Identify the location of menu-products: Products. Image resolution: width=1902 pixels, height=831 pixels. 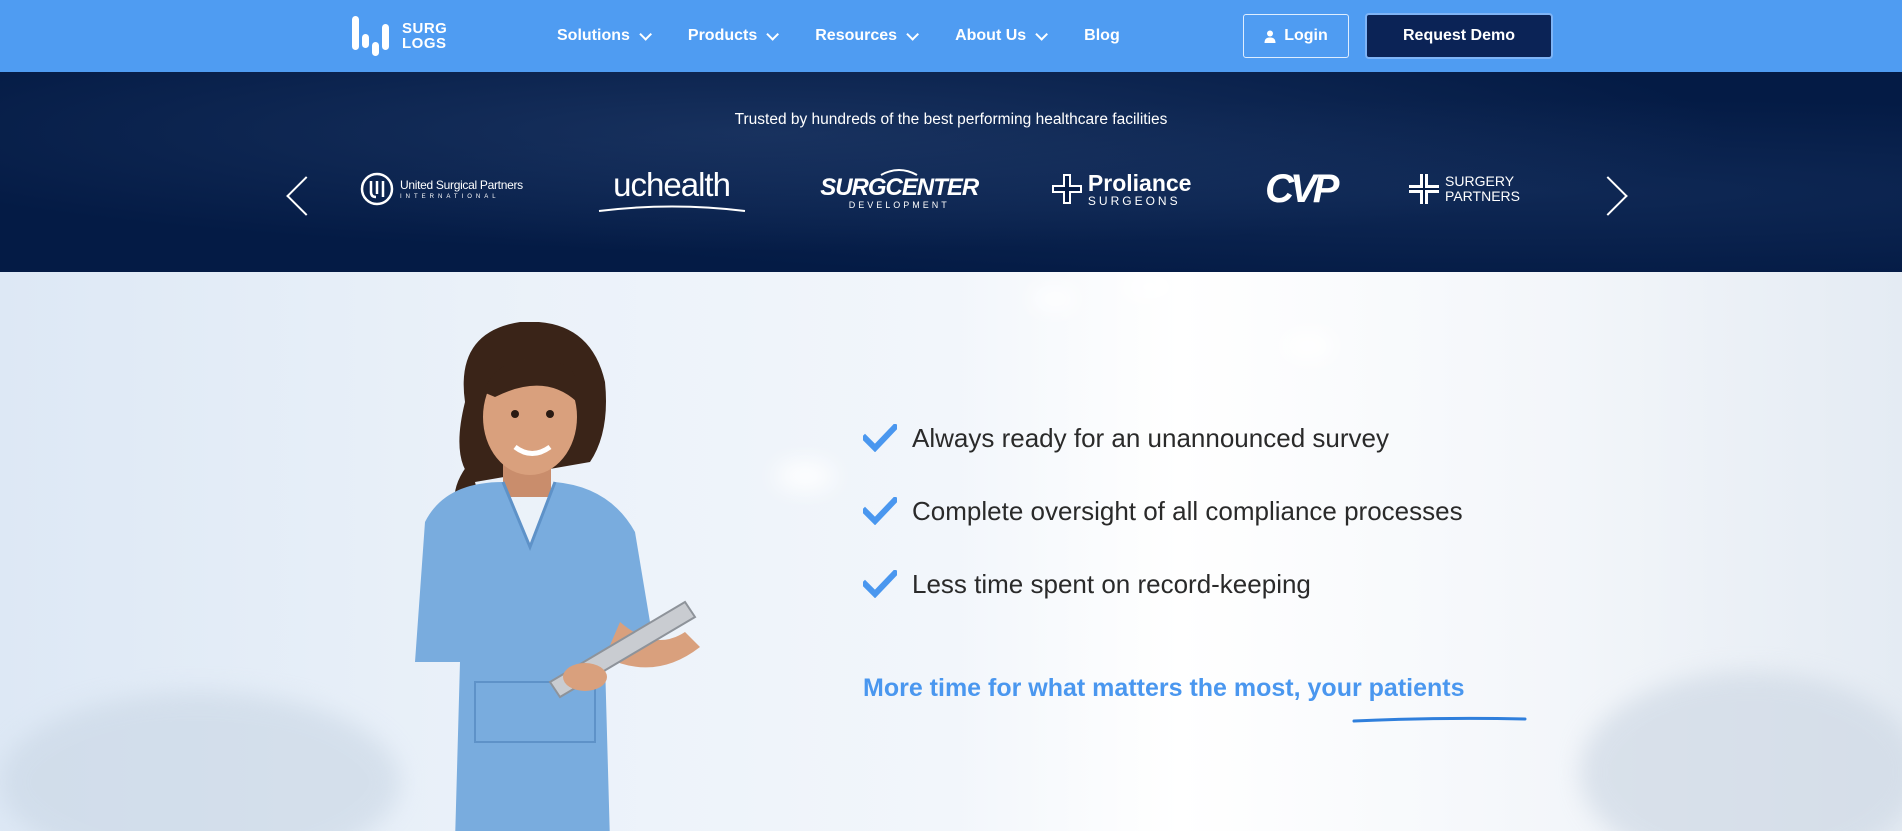
(733, 36).